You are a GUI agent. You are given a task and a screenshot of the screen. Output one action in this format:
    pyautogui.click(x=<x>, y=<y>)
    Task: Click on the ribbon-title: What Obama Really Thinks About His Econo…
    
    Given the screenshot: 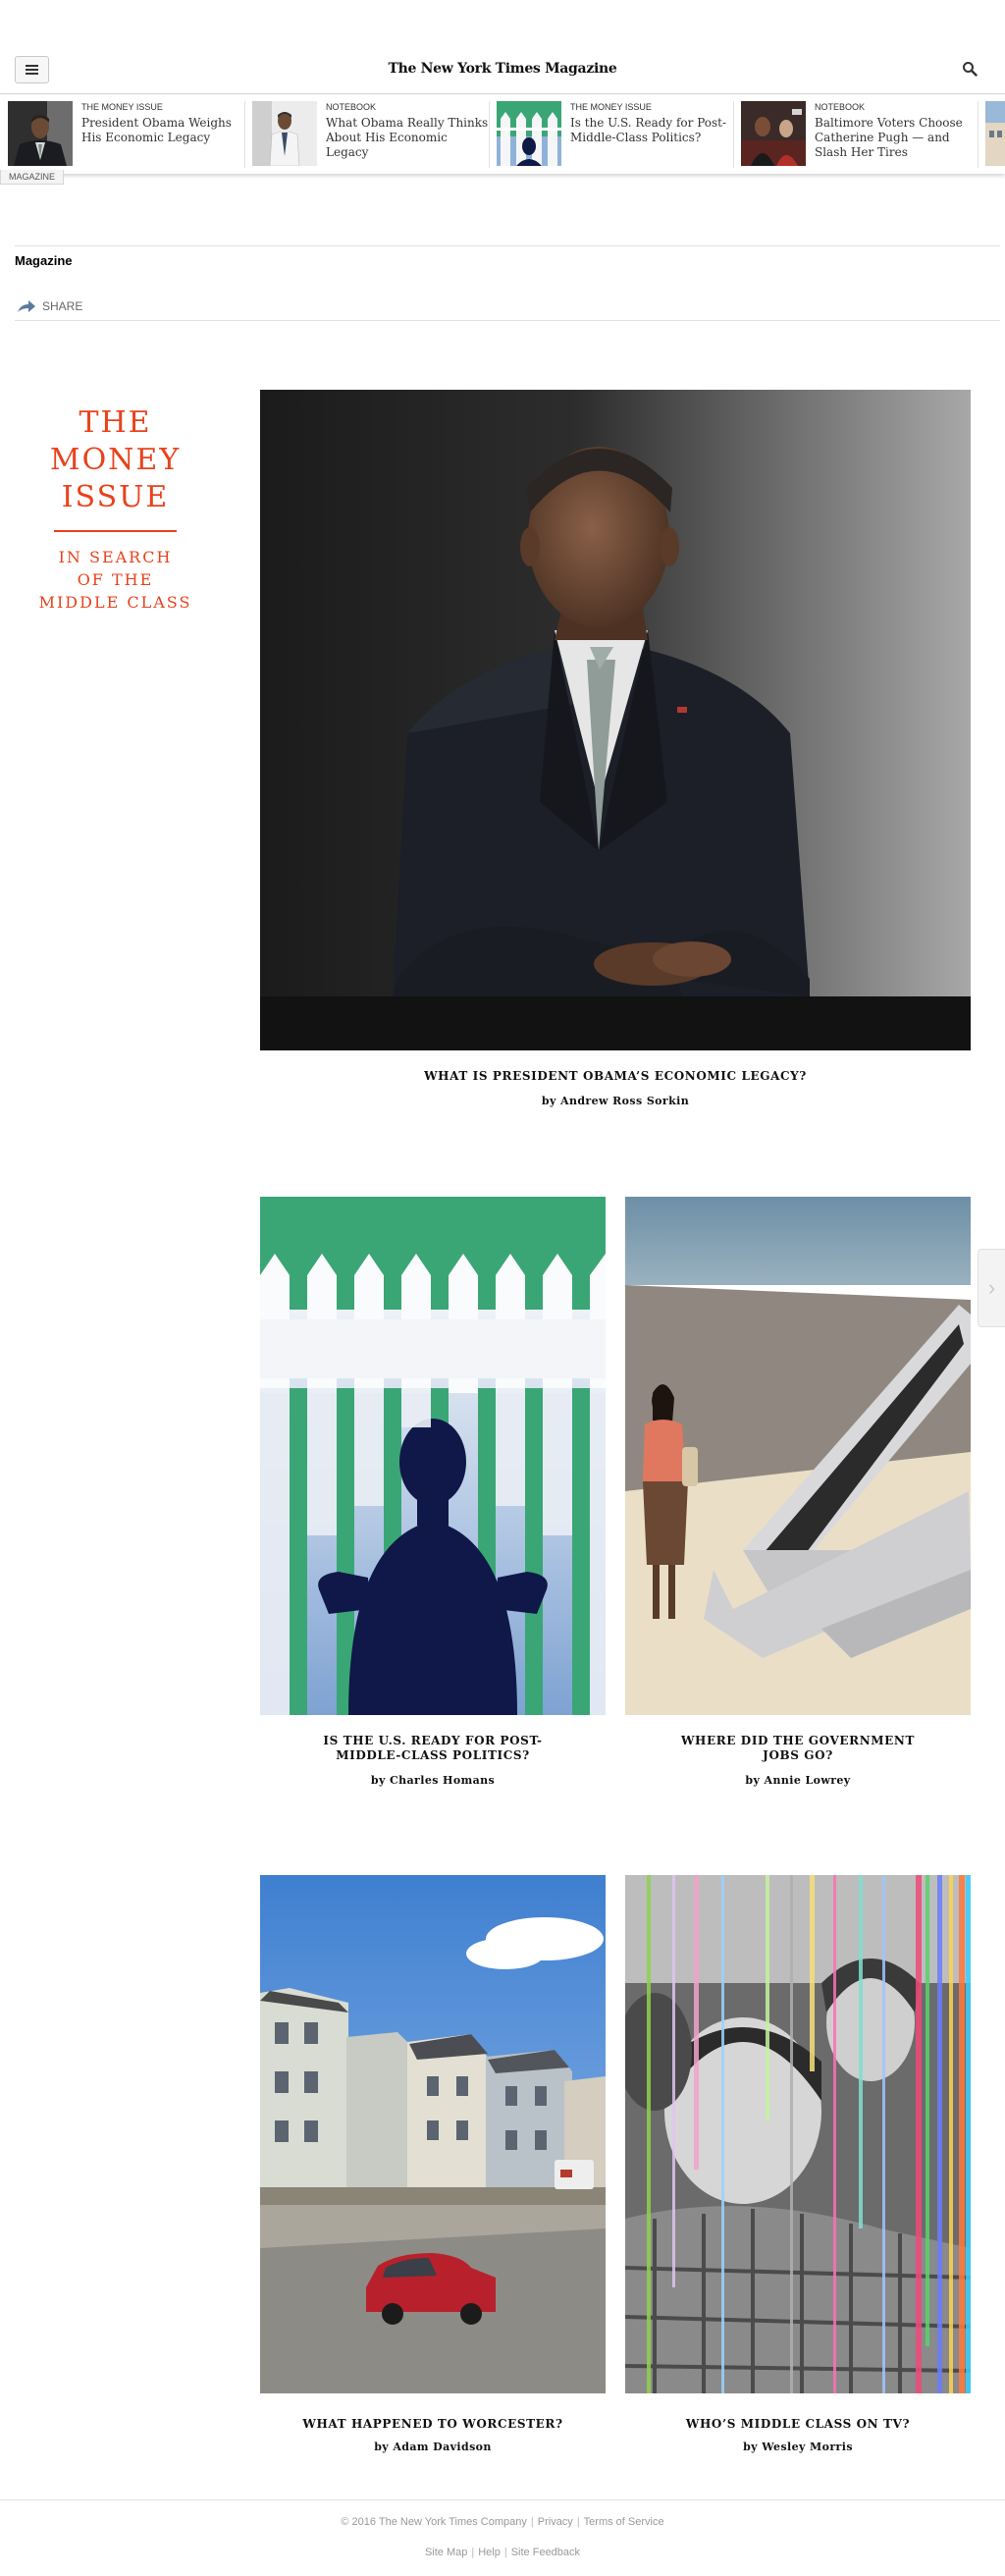 What is the action you would take?
    pyautogui.click(x=409, y=138)
    